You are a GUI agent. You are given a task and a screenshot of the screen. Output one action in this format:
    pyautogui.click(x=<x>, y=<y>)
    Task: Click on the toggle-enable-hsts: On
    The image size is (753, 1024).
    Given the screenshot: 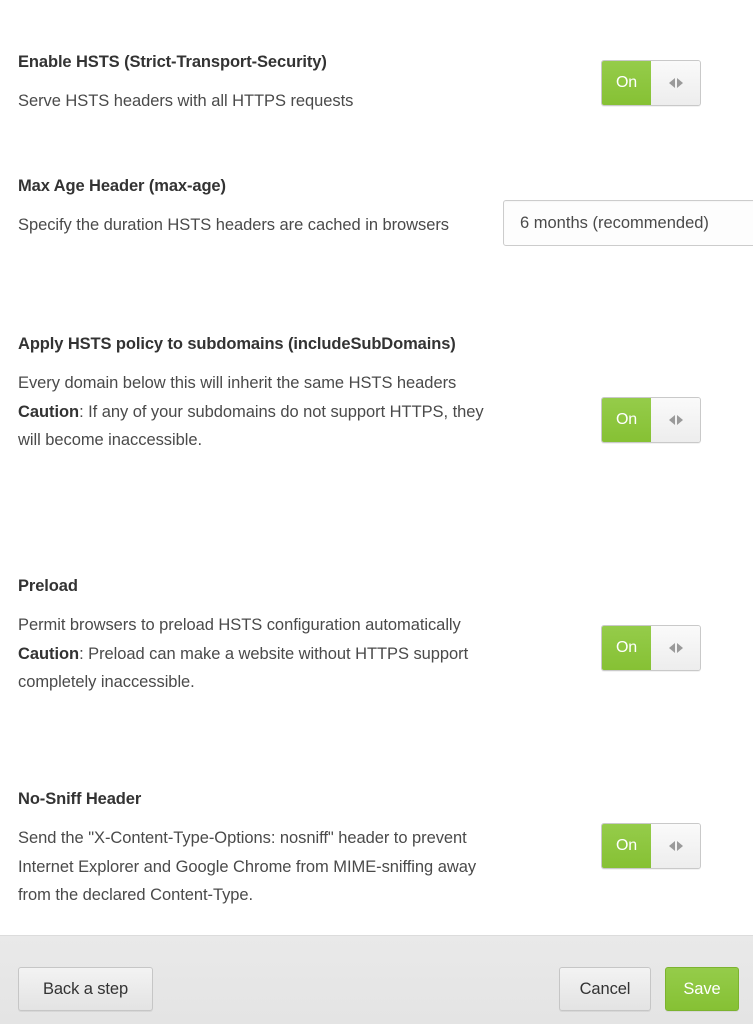 What is the action you would take?
    pyautogui.click(x=651, y=83)
    